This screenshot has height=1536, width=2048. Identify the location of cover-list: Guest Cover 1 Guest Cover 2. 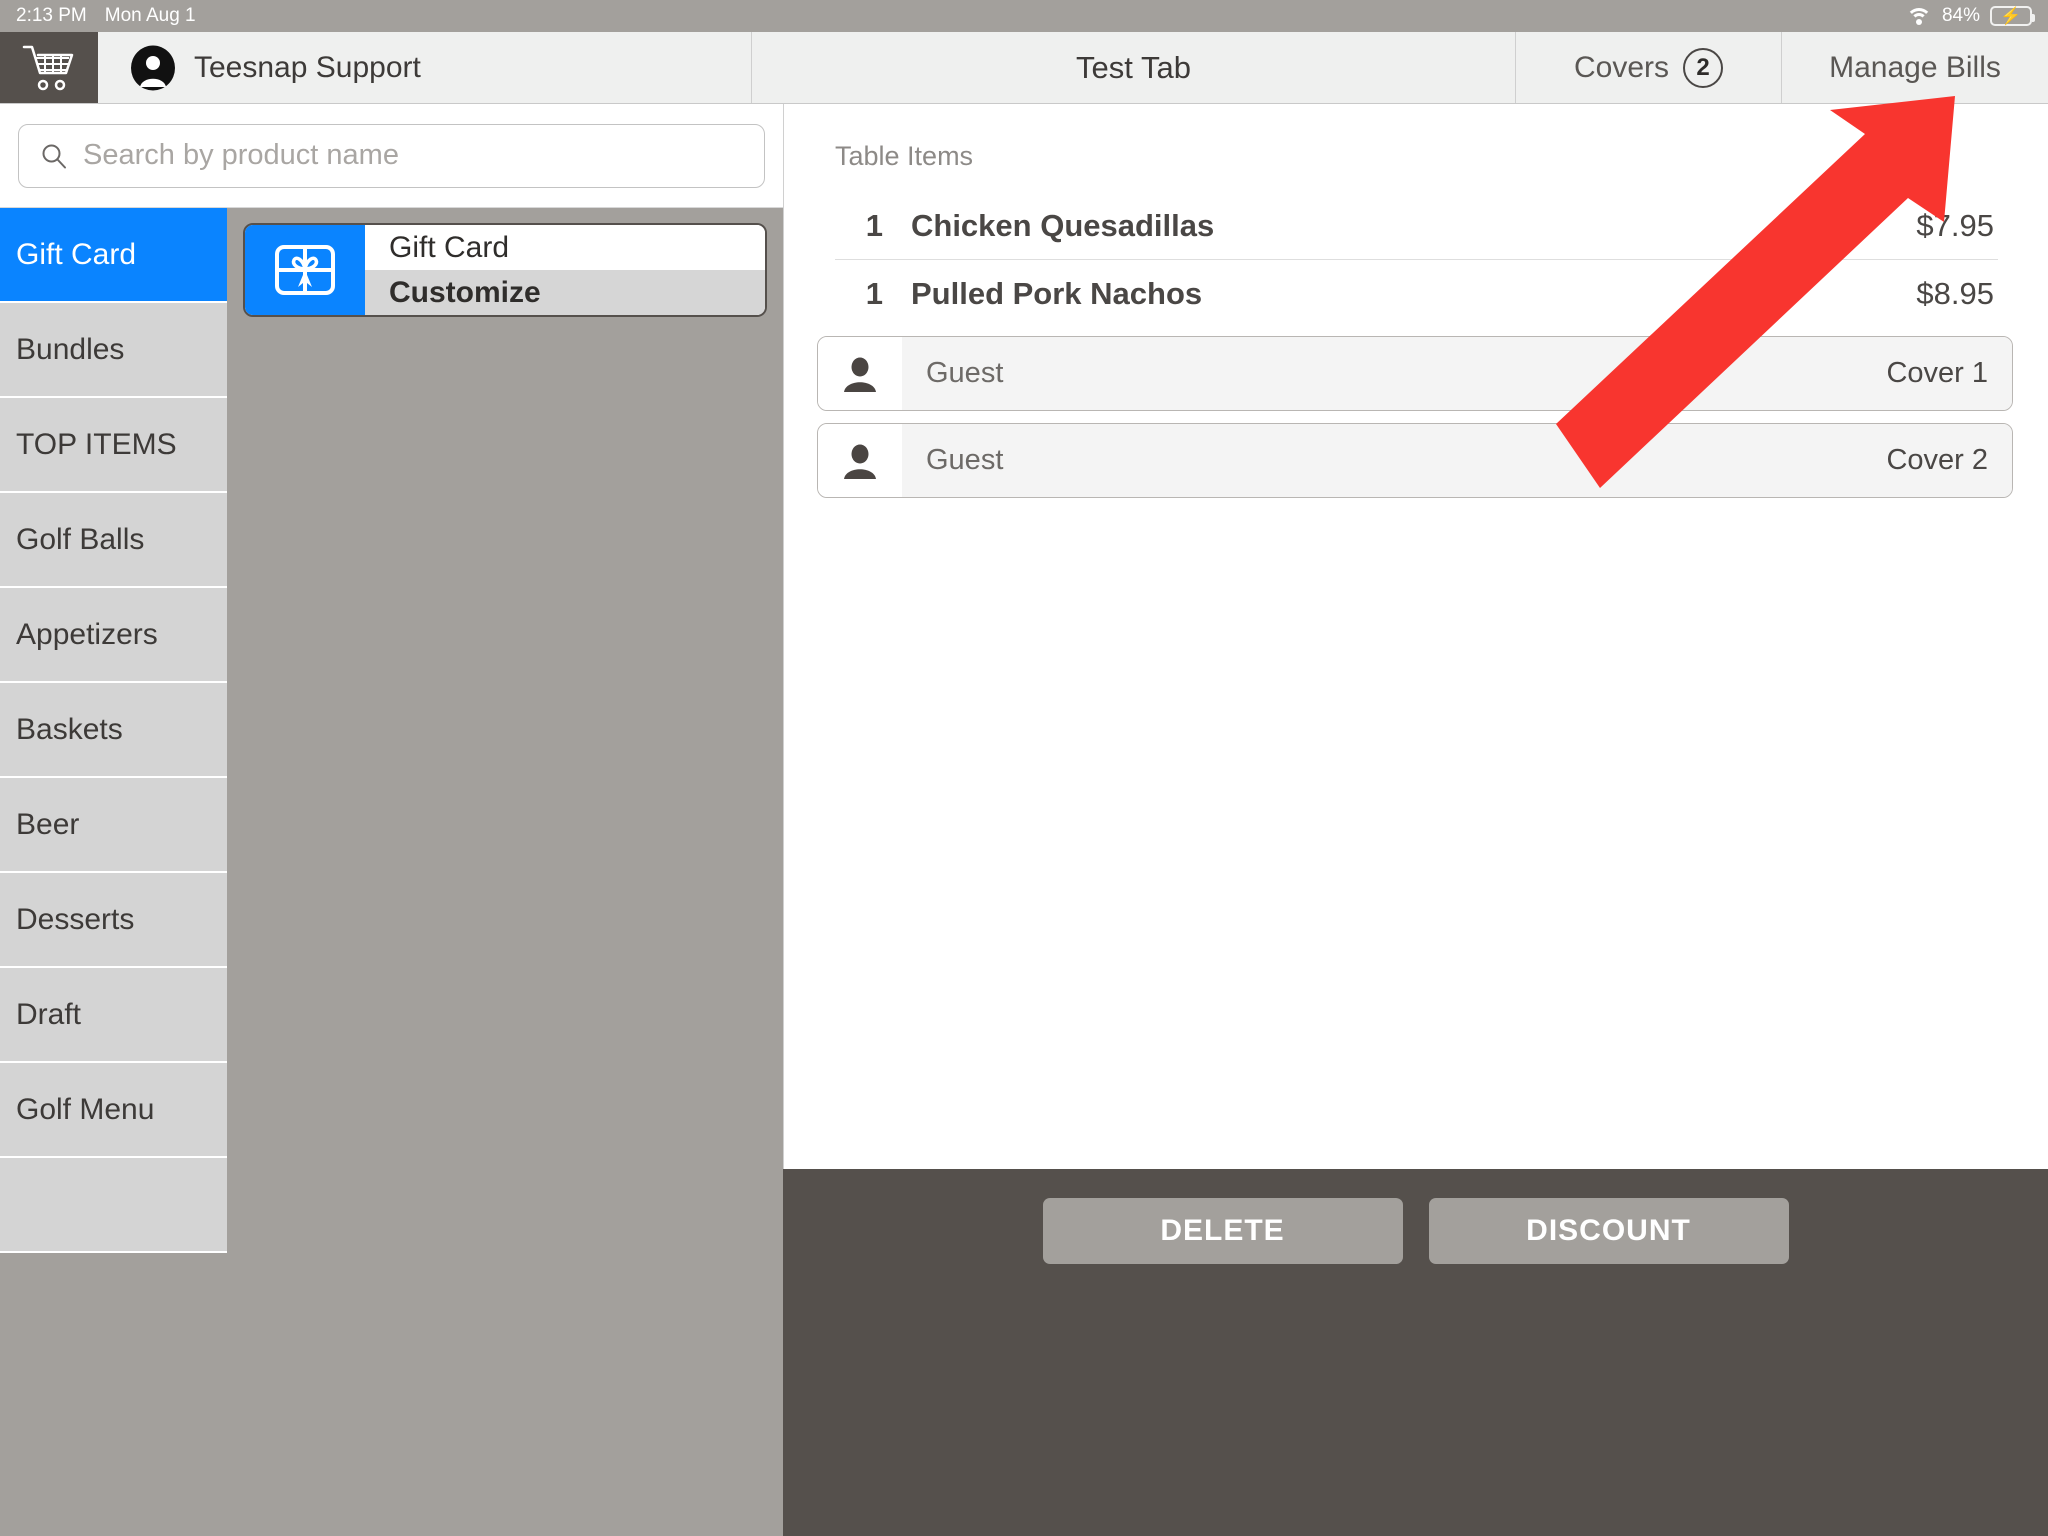
(1415, 423).